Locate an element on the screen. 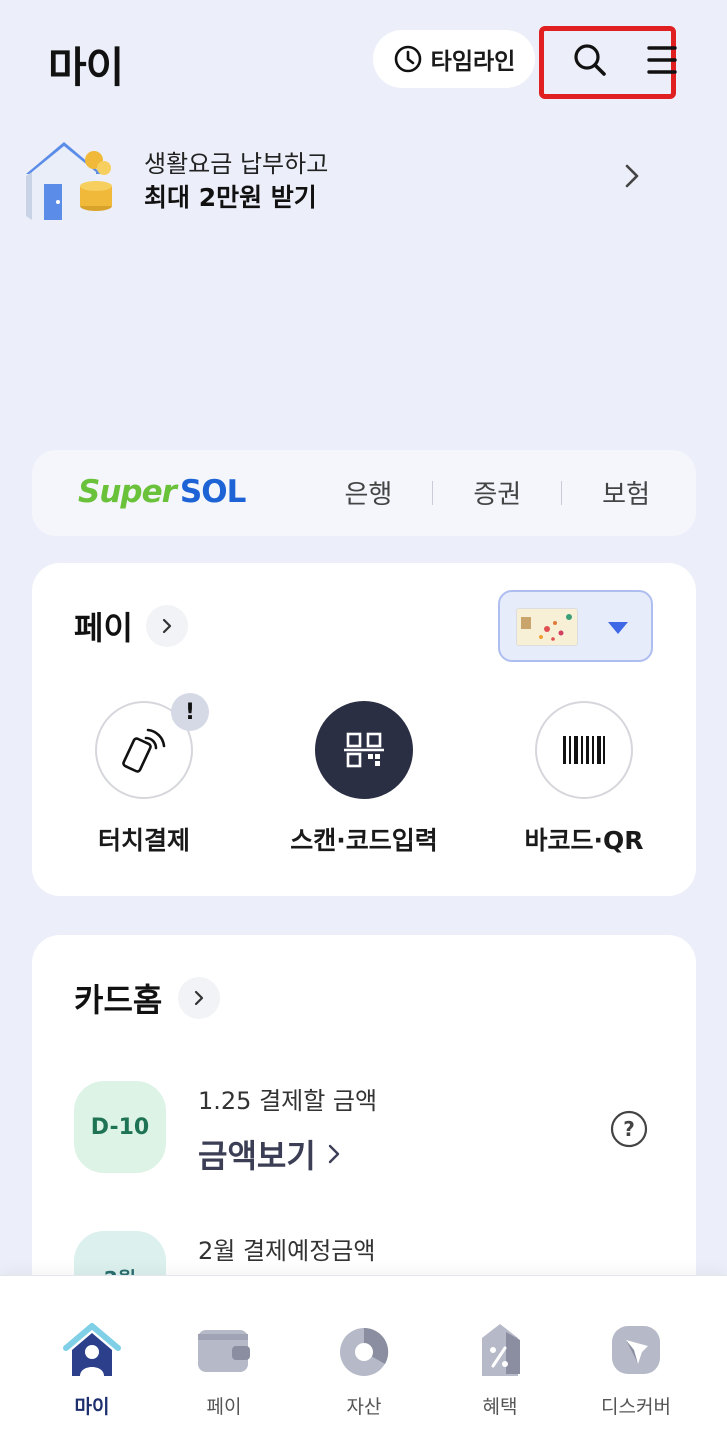 The height and width of the screenshot is (1440, 727). barcode-qr-circle is located at coordinates (584, 750).